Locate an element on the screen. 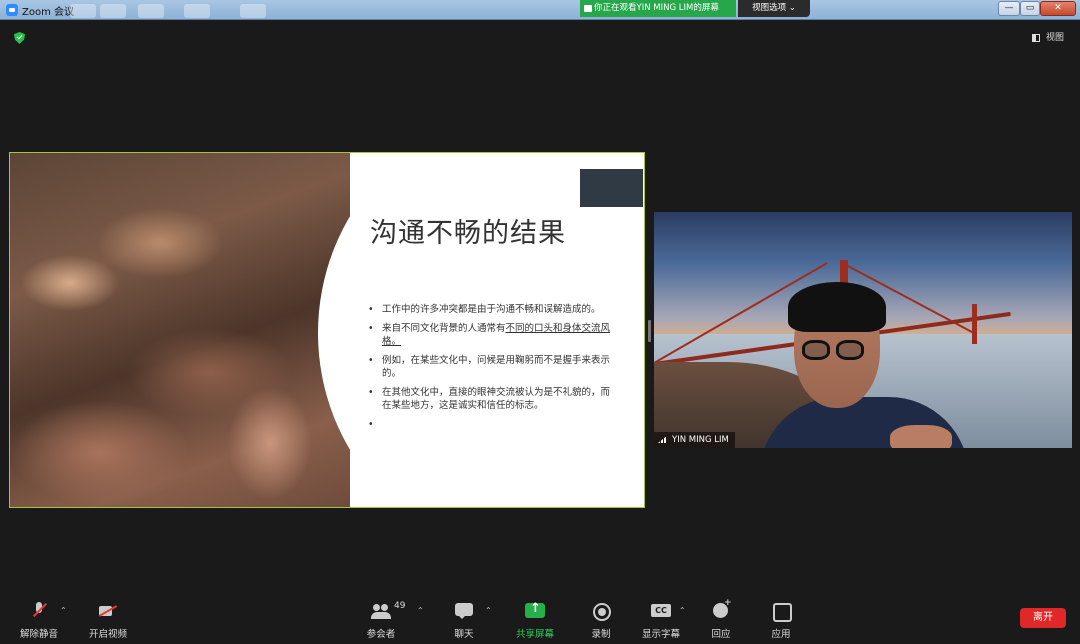  chat-bubble-icon is located at coordinates (464, 611).